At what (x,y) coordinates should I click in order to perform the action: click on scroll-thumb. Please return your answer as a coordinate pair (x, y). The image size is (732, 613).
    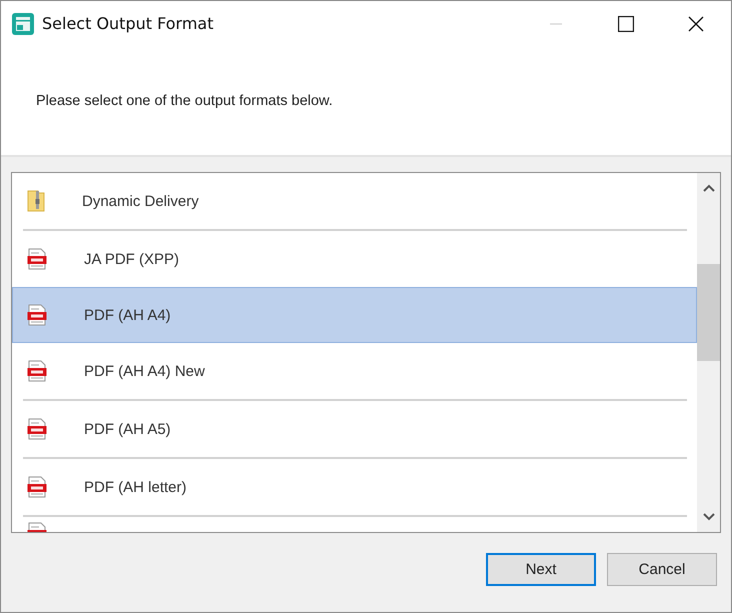
    Looking at the image, I should click on (708, 312).